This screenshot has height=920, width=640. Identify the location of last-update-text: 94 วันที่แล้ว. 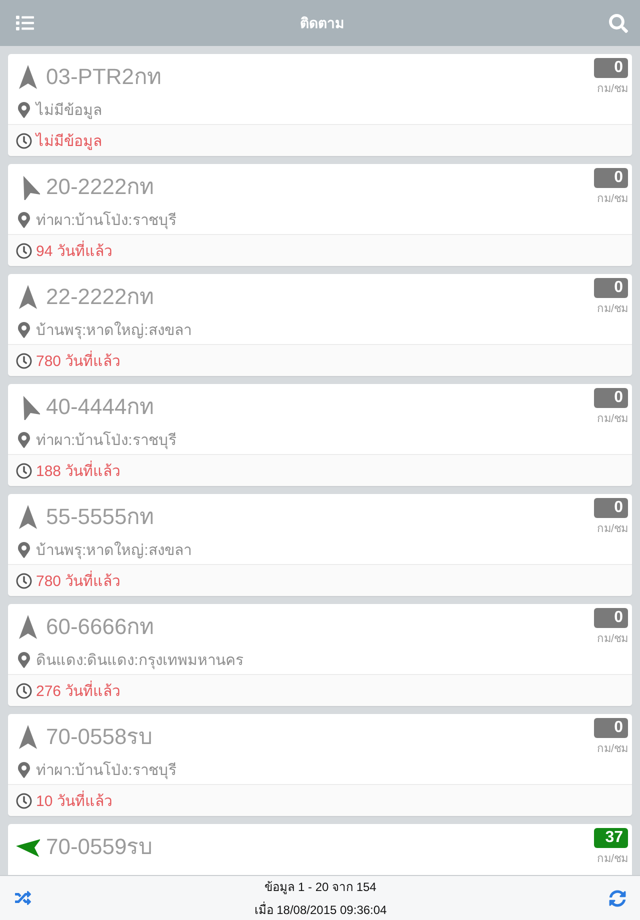
(74, 251).